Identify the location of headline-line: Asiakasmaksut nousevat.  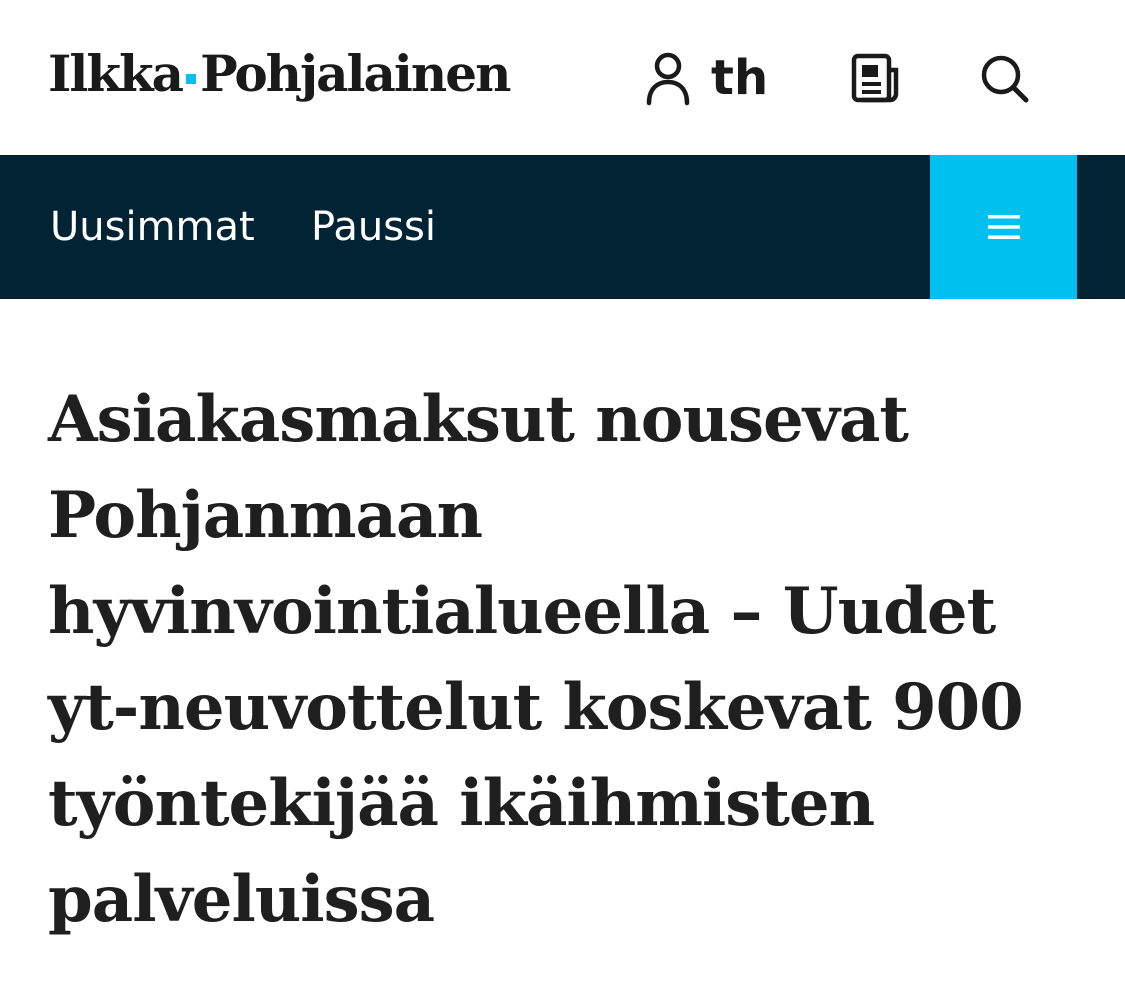
(478, 419).